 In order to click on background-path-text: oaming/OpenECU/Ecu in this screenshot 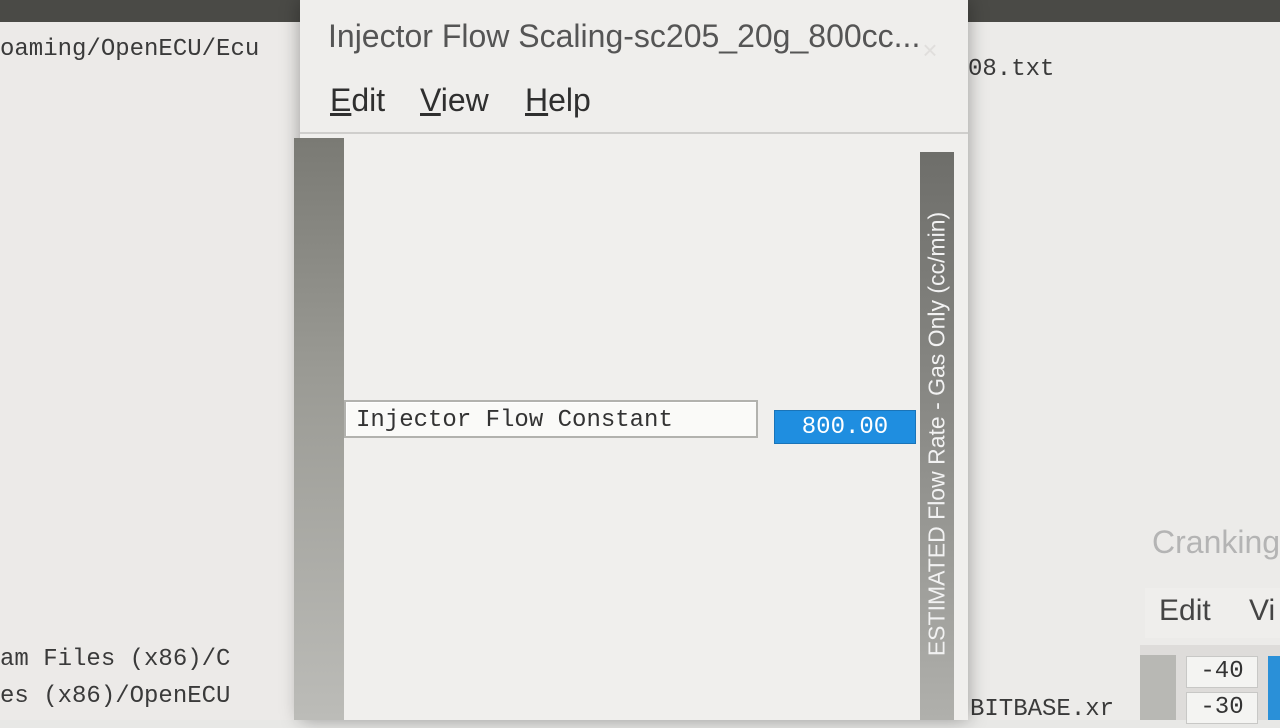, I will do `click(130, 49)`.